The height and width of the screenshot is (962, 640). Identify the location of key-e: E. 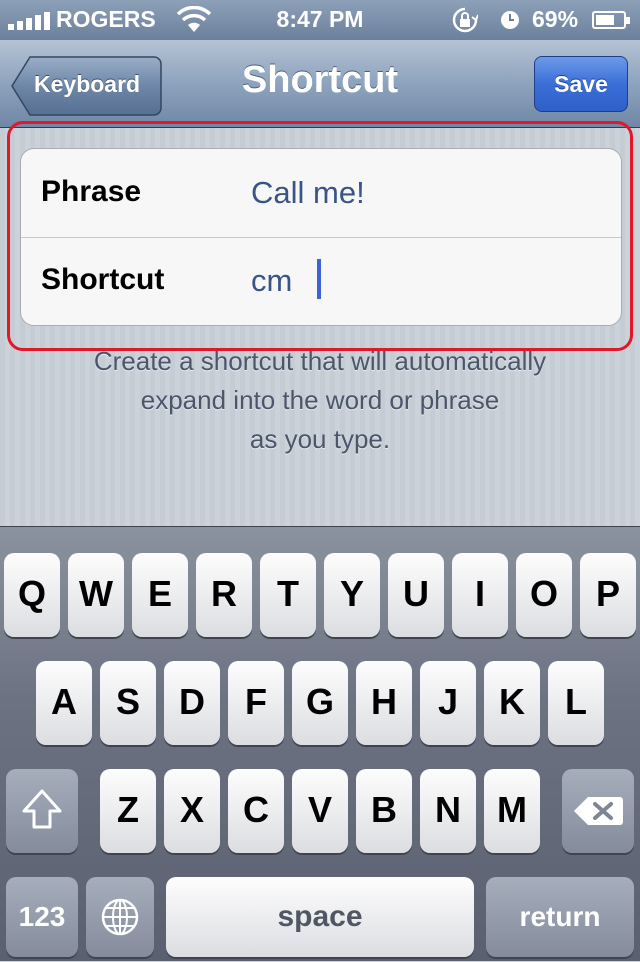
(160, 595).